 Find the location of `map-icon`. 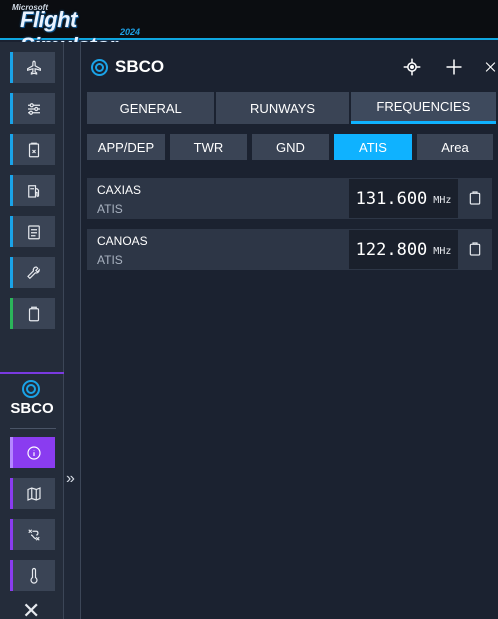

map-icon is located at coordinates (34, 493).